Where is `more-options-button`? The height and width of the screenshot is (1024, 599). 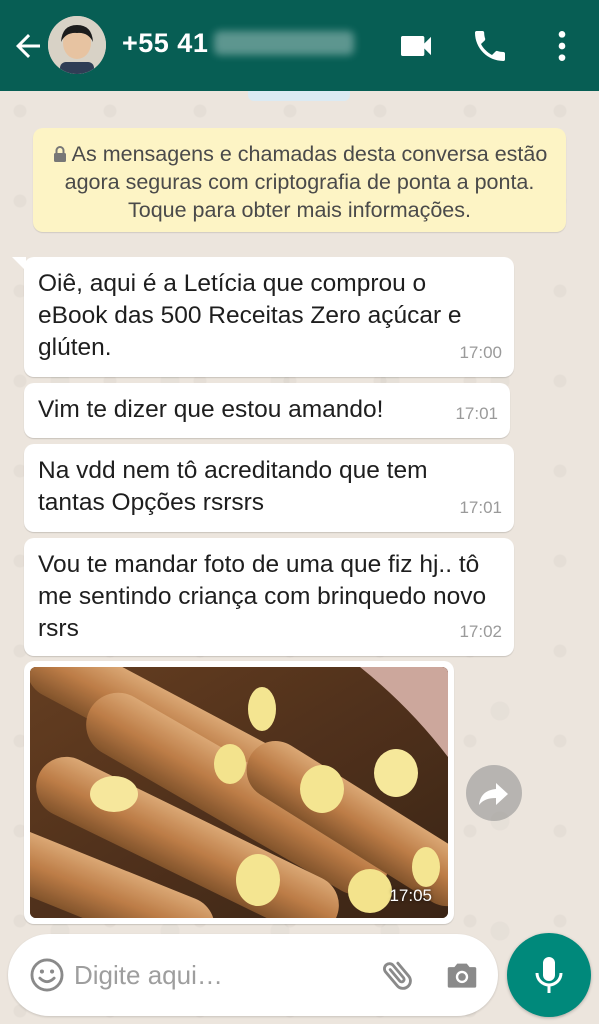 more-options-button is located at coordinates (562, 46).